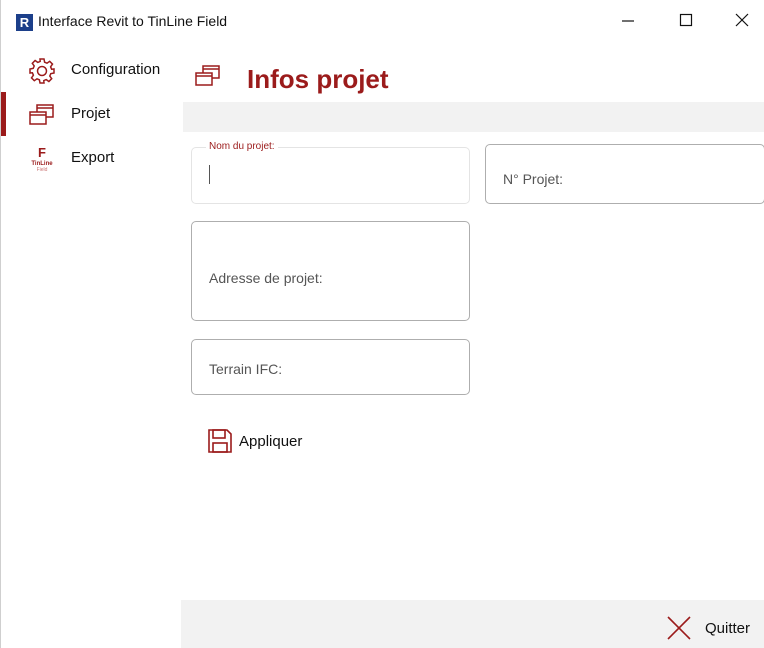  I want to click on tinline-logo-icon: F TinLine Field, so click(42, 159).